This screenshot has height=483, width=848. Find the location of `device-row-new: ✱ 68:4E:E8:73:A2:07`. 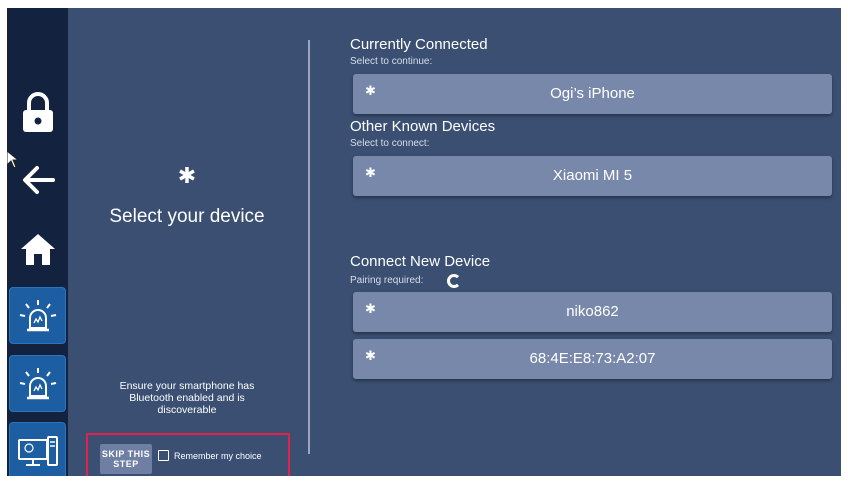

device-row-new: ✱ 68:4E:E8:73:A2:07 is located at coordinates (592, 359).